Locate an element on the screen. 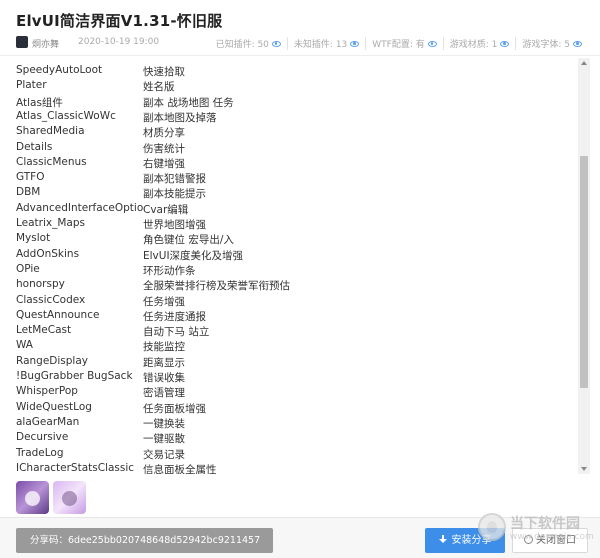 The image size is (600, 558). screenshot-thumbnails is located at coordinates (51, 498).